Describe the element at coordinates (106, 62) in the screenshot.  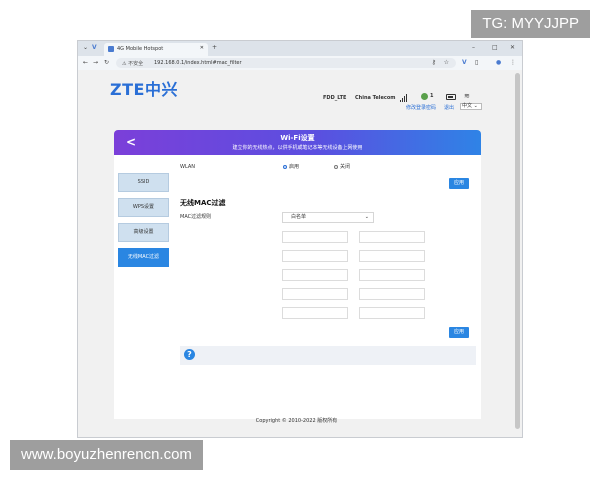
I see `reload-icon: ↻` at that location.